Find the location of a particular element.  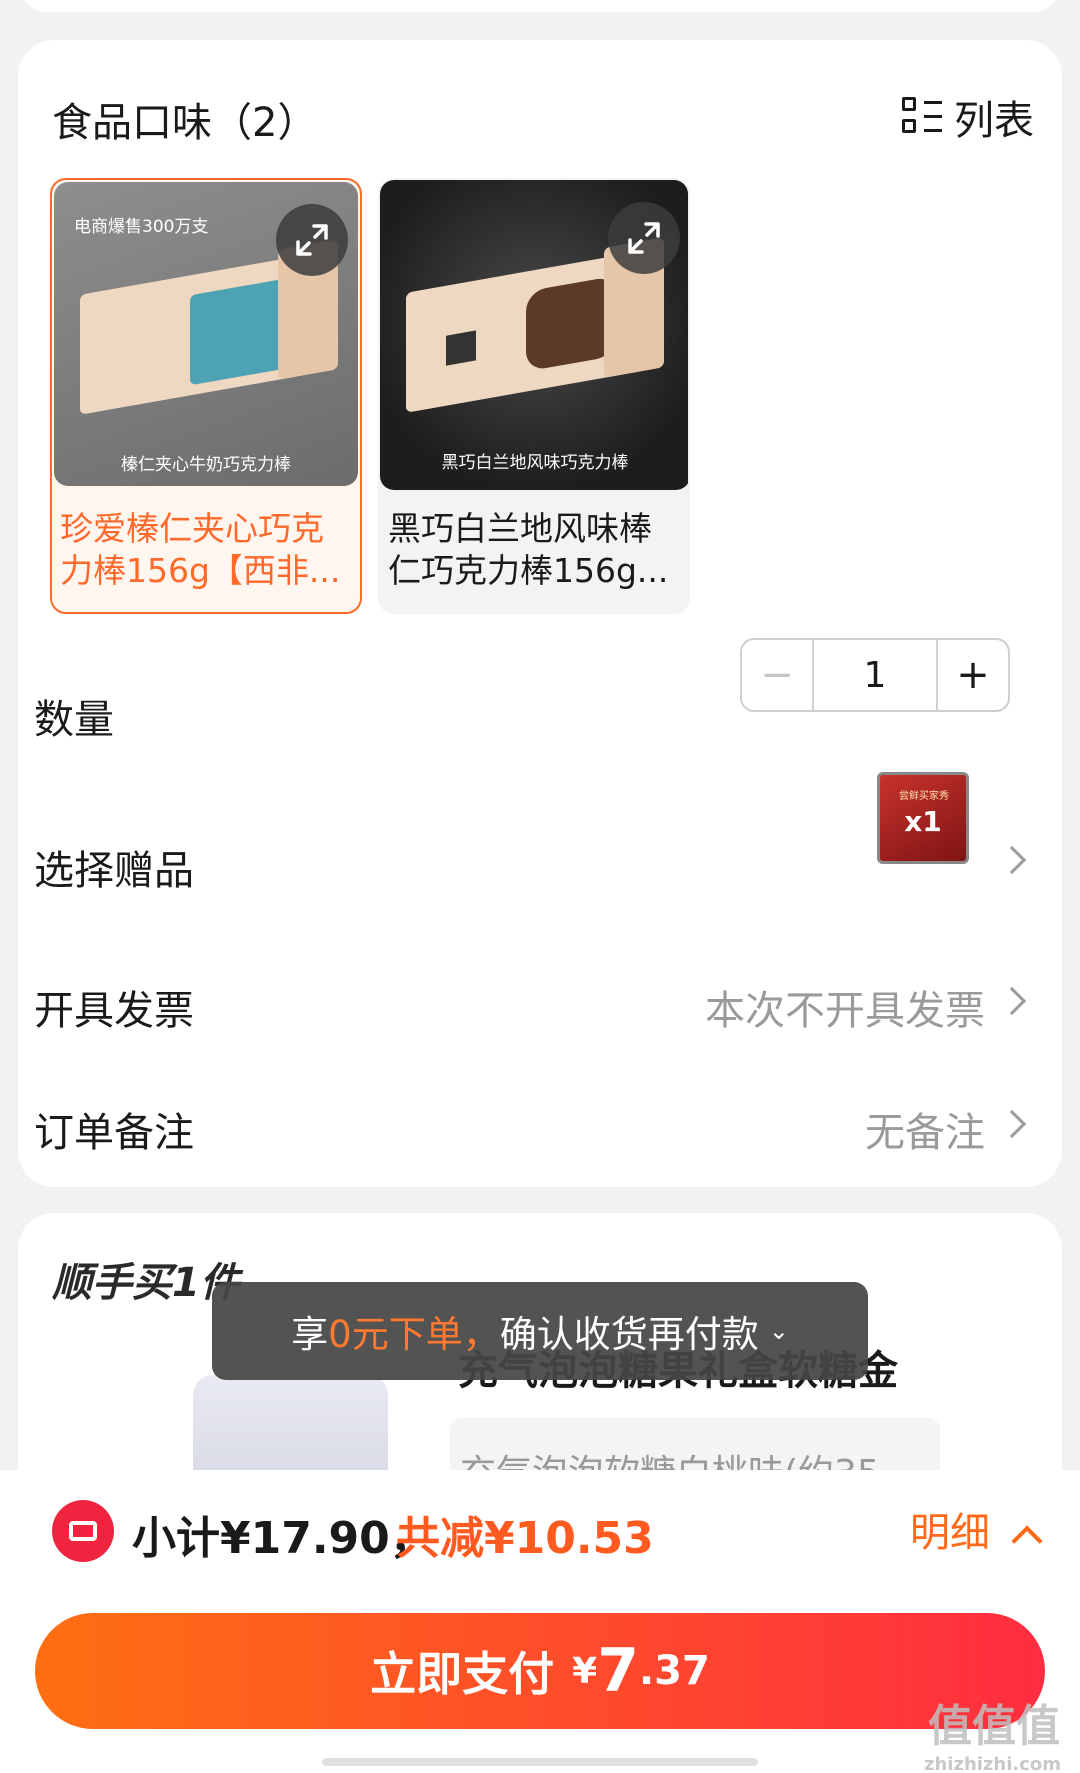

quantity-value: 1 is located at coordinates (875, 675).